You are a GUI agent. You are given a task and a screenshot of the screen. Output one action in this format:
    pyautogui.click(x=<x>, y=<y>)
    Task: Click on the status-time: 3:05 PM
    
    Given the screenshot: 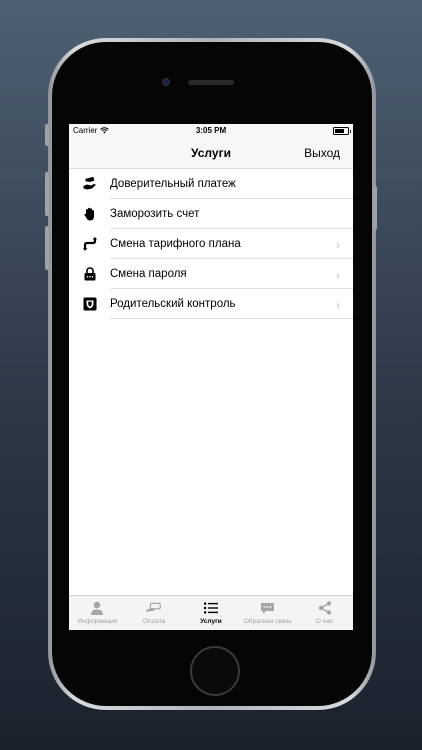 What is the action you would take?
    pyautogui.click(x=211, y=130)
    